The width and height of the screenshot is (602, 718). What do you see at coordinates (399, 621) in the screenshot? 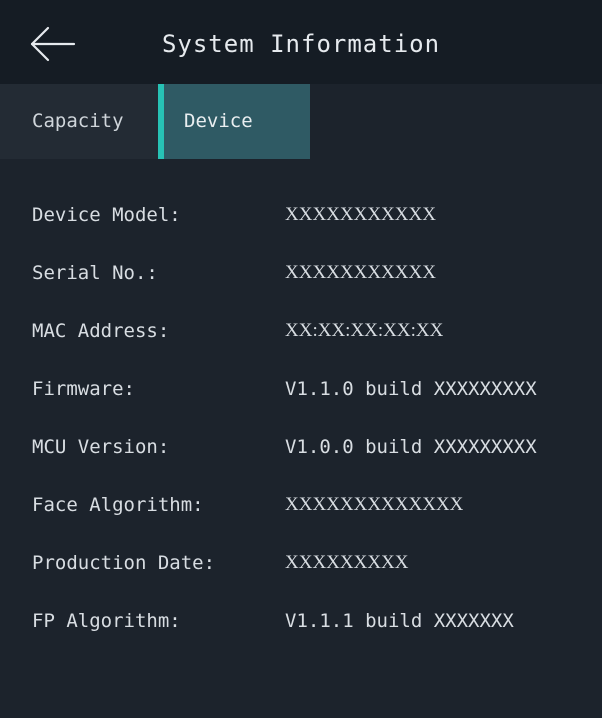
I see `info-value: V1.1.1 build XXXXXXX` at bounding box center [399, 621].